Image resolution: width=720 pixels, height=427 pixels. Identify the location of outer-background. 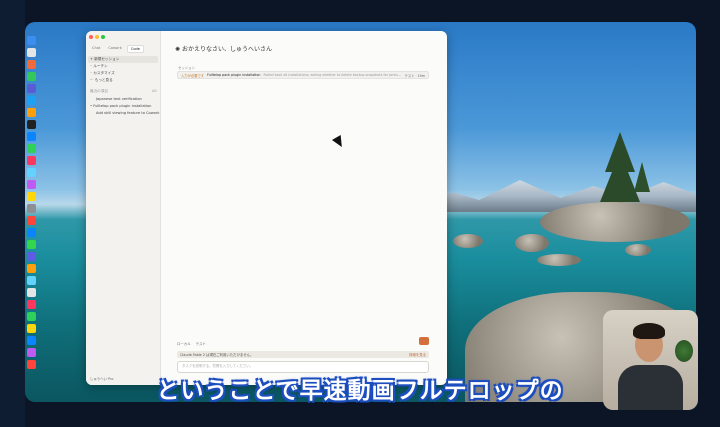
(12, 213).